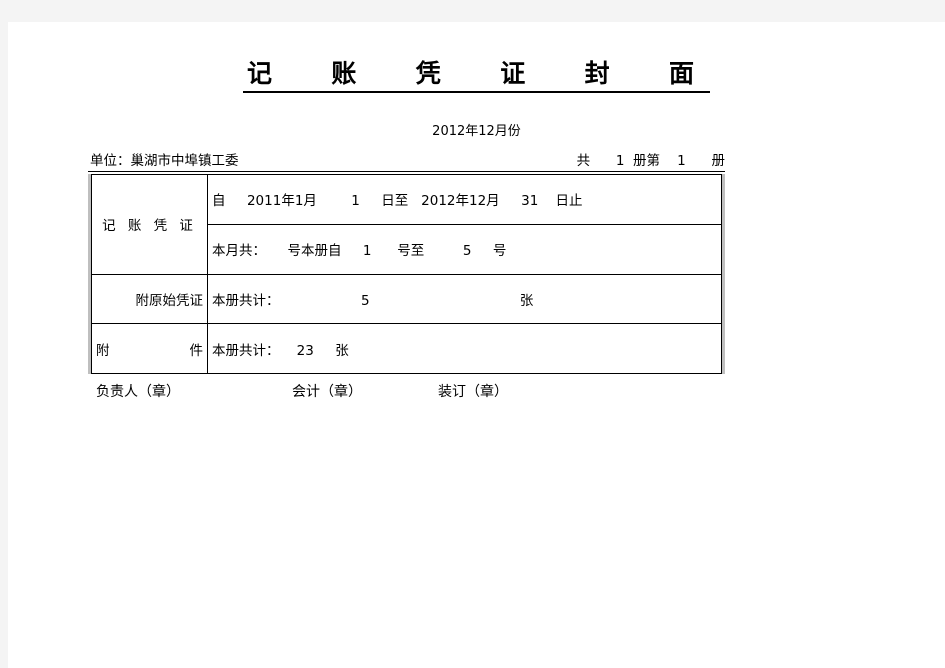 The image size is (945, 668). I want to click on table-row: 附原始凭证 本册共计： 5 张, so click(406, 299).